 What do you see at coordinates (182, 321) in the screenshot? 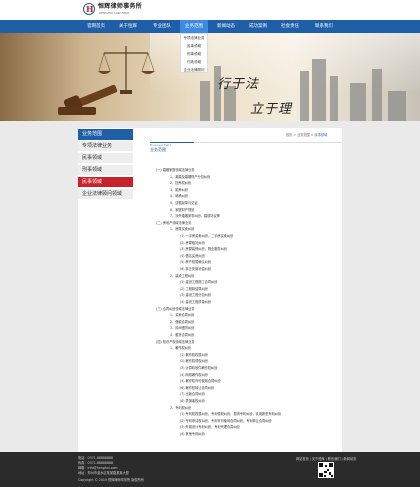
I see `body-line: 2、借款合同纠纷` at bounding box center [182, 321].